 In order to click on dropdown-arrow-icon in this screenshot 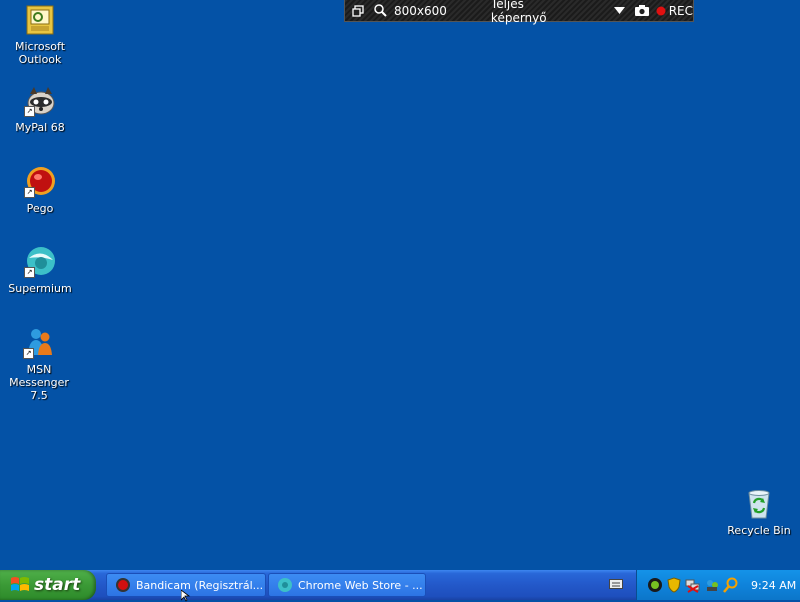, I will do `click(619, 11)`.